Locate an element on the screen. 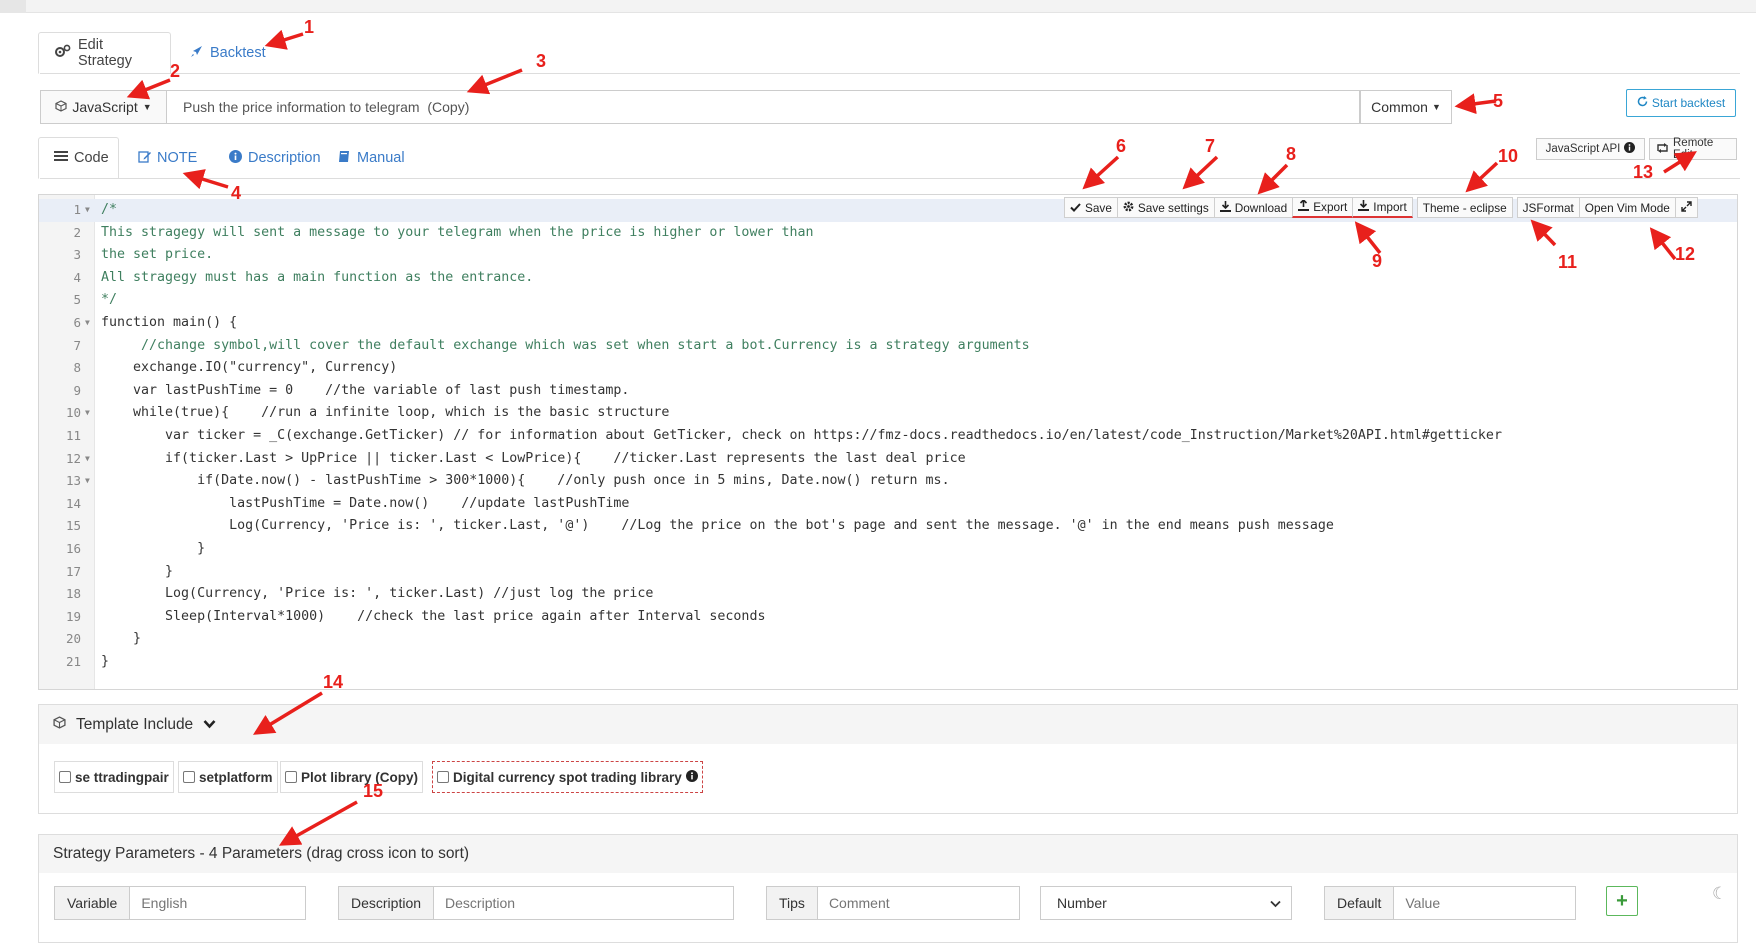  fullscreen-button is located at coordinates (1686, 207).